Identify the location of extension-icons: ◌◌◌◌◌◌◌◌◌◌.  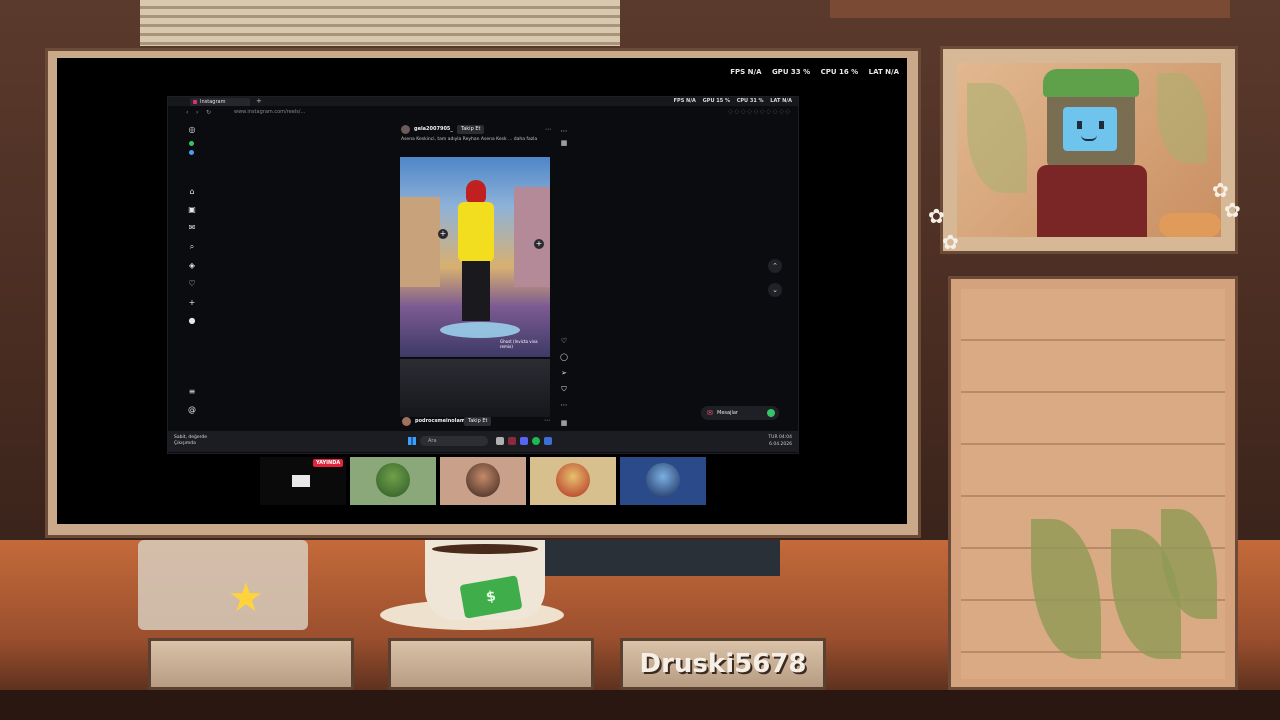
(760, 112).